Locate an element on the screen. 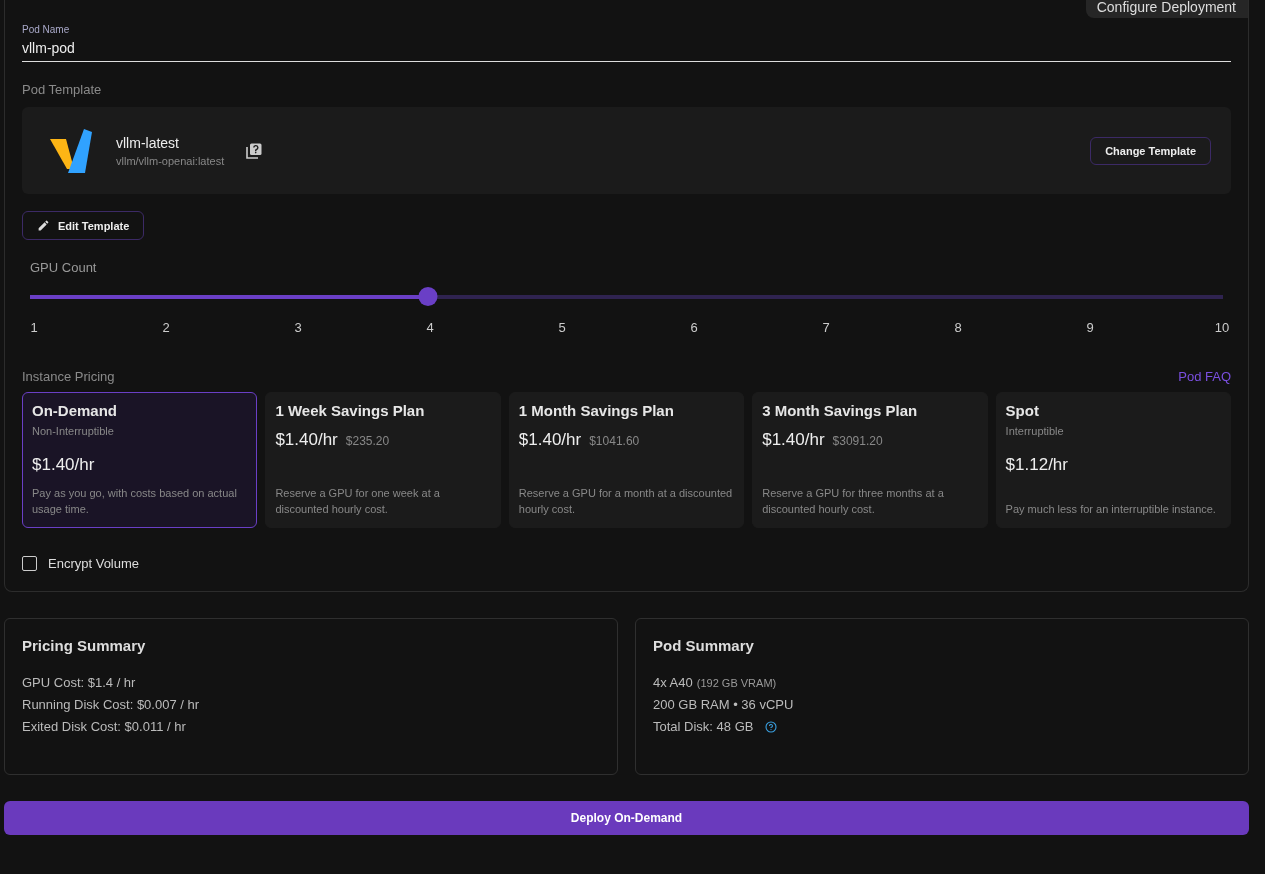 The width and height of the screenshot is (1265, 874). edit-template-button: Edit Template is located at coordinates (83, 225).